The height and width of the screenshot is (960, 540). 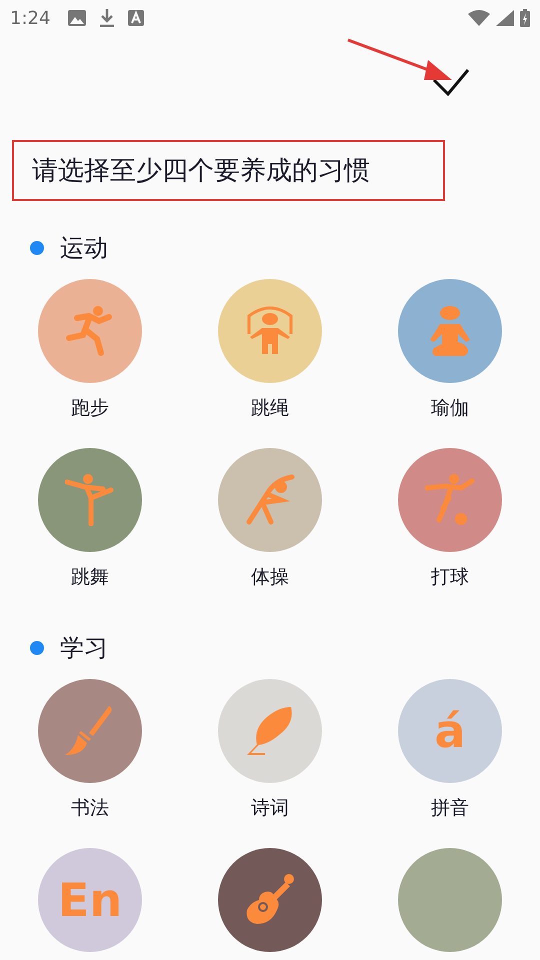 What do you see at coordinates (270, 408) in the screenshot?
I see `habit-label: 跳绳` at bounding box center [270, 408].